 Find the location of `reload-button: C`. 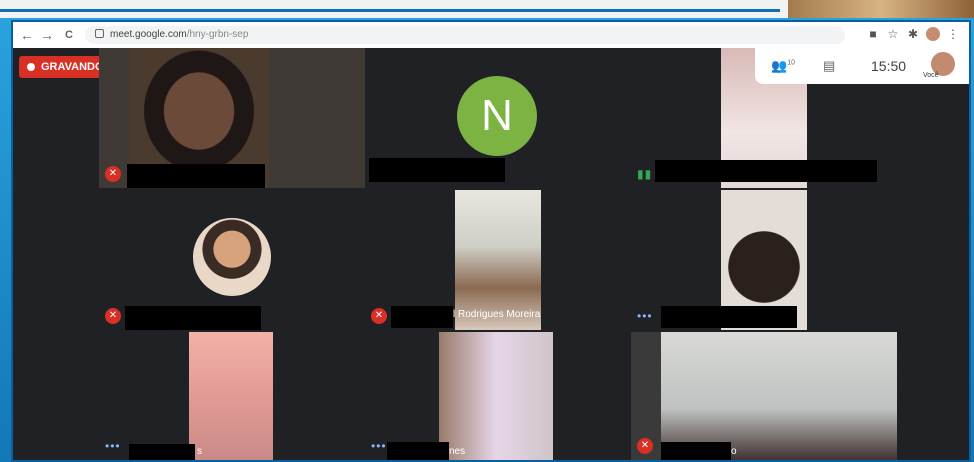

reload-button: C is located at coordinates (69, 35).